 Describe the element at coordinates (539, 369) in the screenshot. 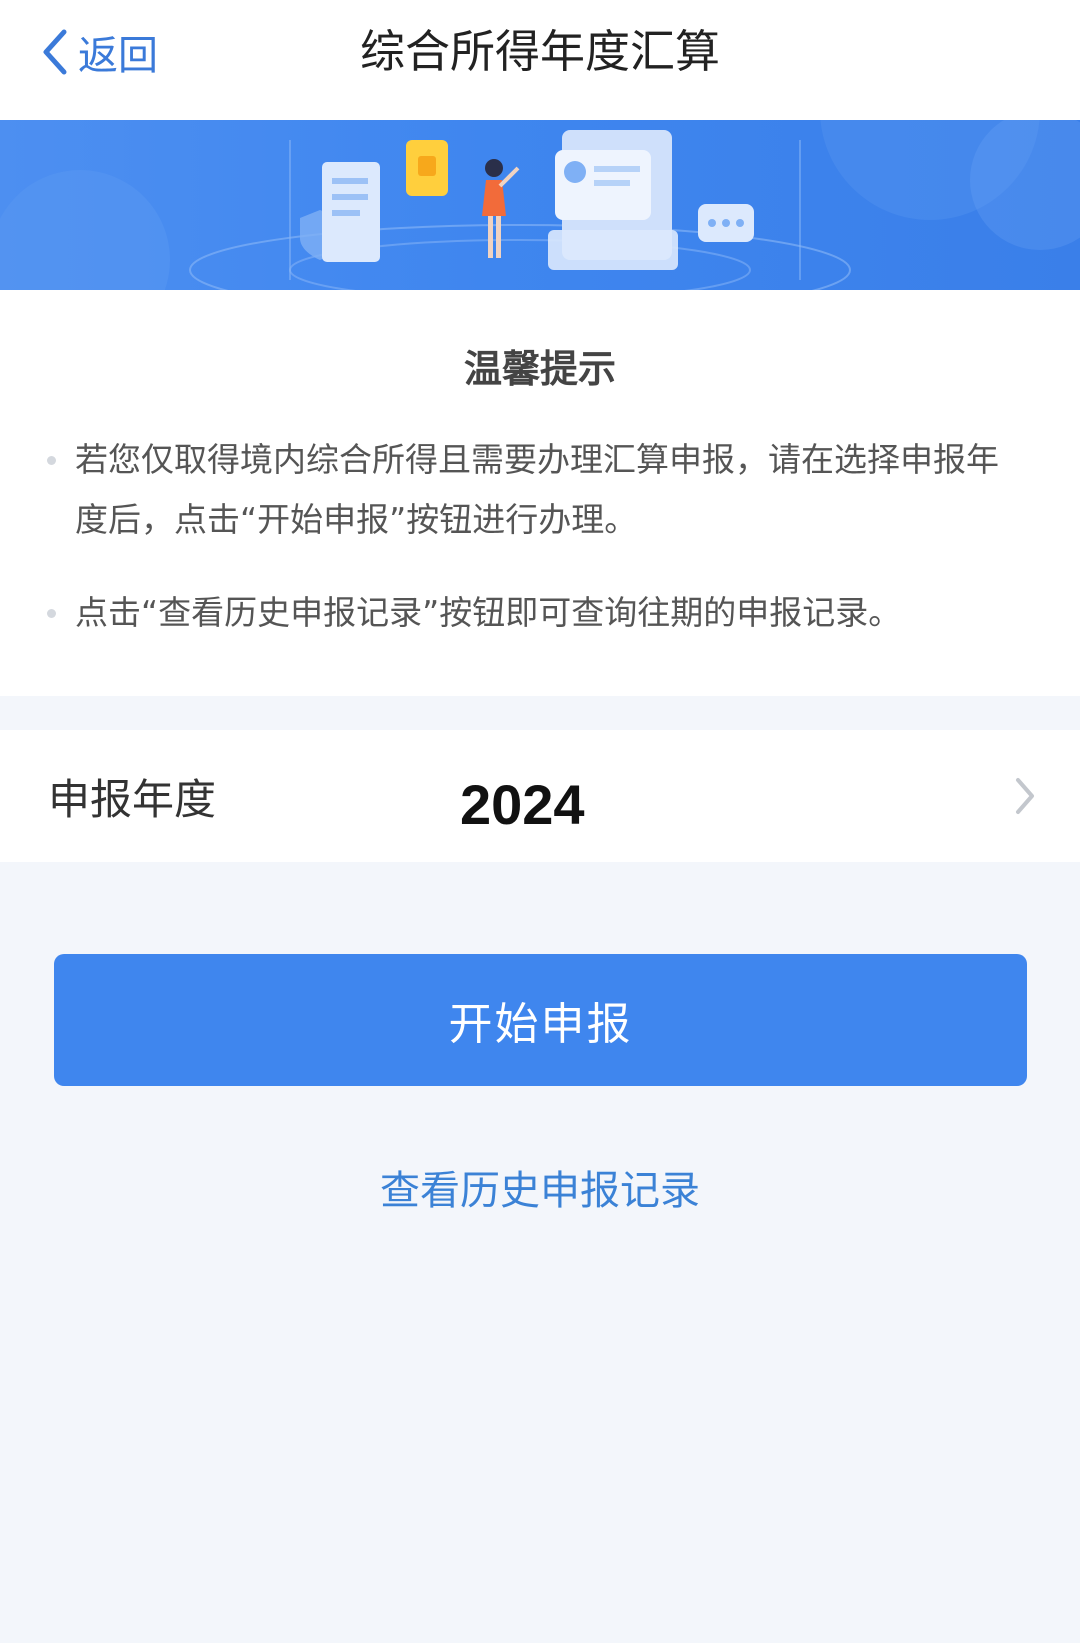

I see `notice-title: 温馨提示` at that location.